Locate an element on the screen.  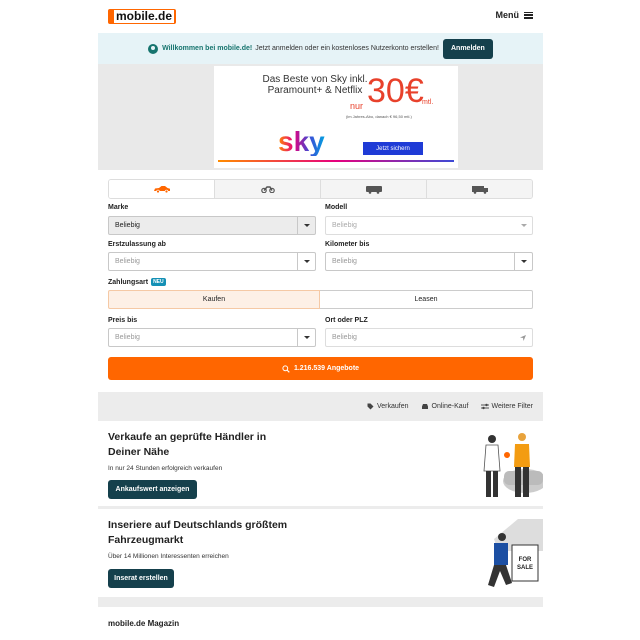
tab-truck is located at coordinates (479, 189).